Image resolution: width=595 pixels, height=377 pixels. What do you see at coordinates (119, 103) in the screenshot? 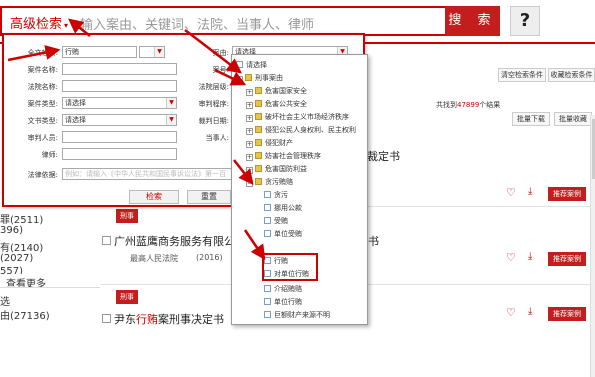
I see `case-type-select: 请选择 ▼` at bounding box center [119, 103].